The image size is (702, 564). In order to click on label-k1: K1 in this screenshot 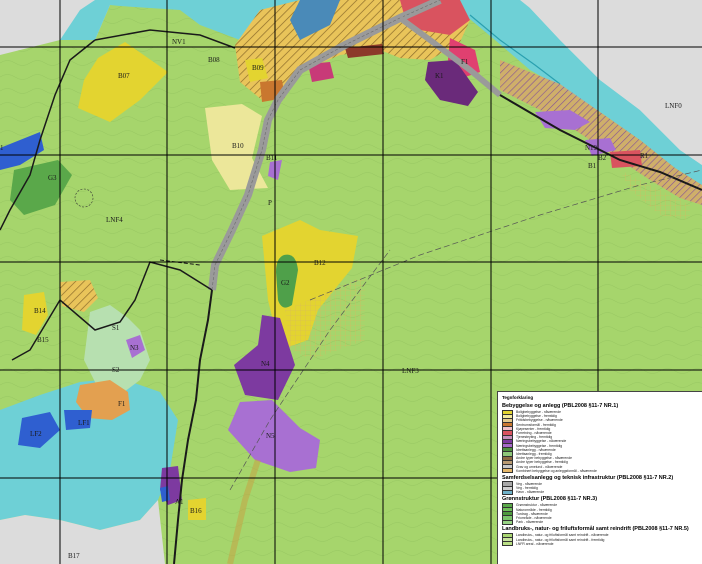, I will do `click(439, 76)`.